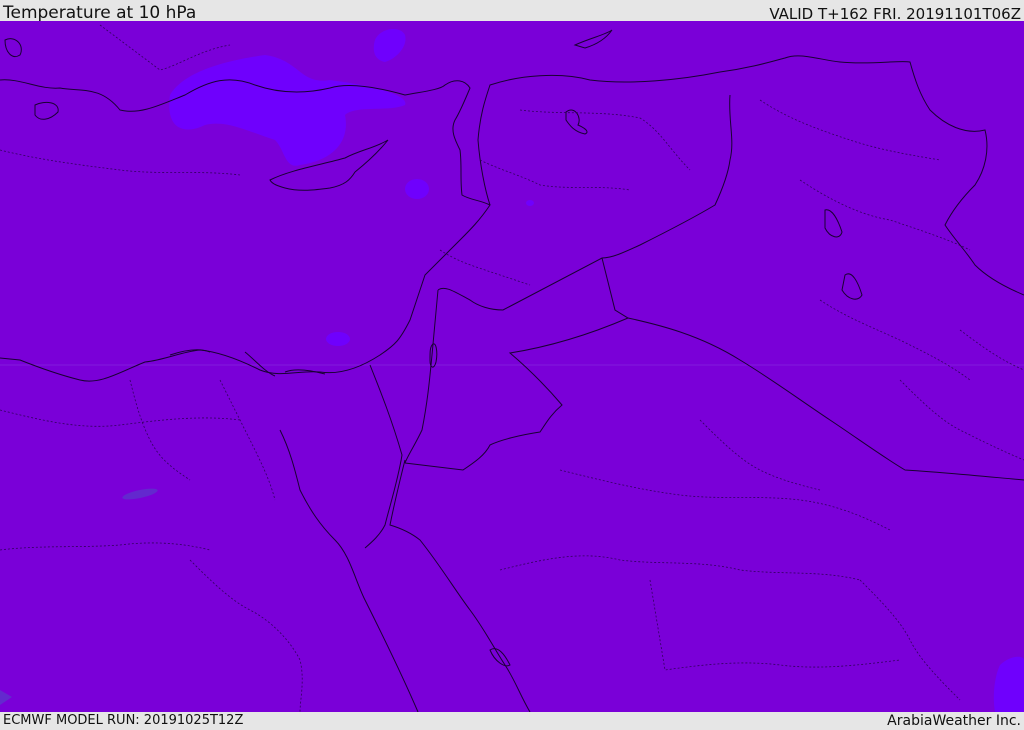 This screenshot has height=730, width=1024. What do you see at coordinates (123, 720) in the screenshot?
I see `model-run-label: ECMWF MODEL RUN: 20191025T12Z` at bounding box center [123, 720].